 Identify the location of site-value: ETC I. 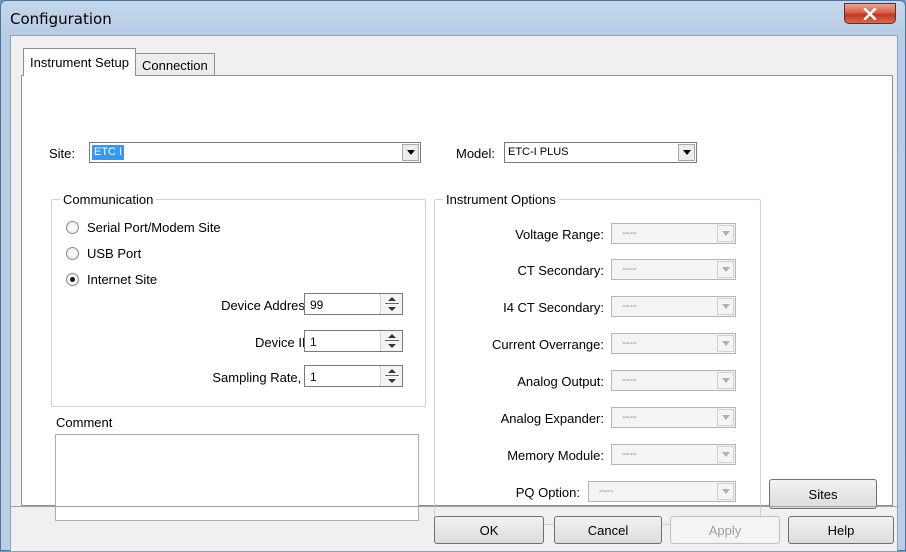
(108, 152).